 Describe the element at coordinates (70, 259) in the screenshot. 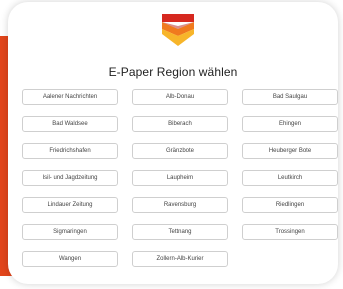

I see `region-button-wangen: Wangen` at that location.